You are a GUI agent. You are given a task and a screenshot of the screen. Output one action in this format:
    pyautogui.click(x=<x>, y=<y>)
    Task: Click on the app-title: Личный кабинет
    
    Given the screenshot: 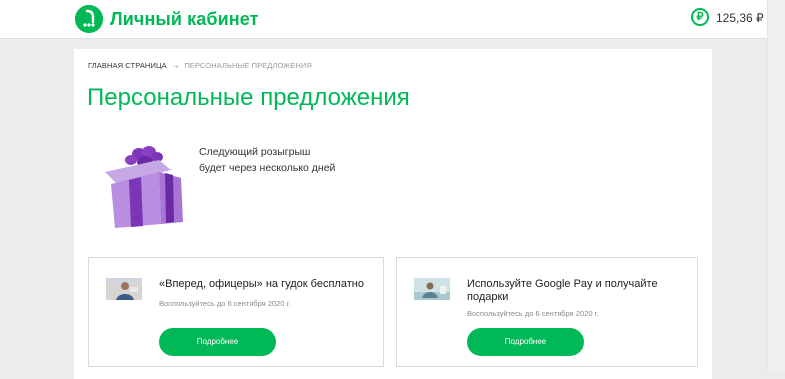 What is the action you would take?
    pyautogui.click(x=184, y=19)
    